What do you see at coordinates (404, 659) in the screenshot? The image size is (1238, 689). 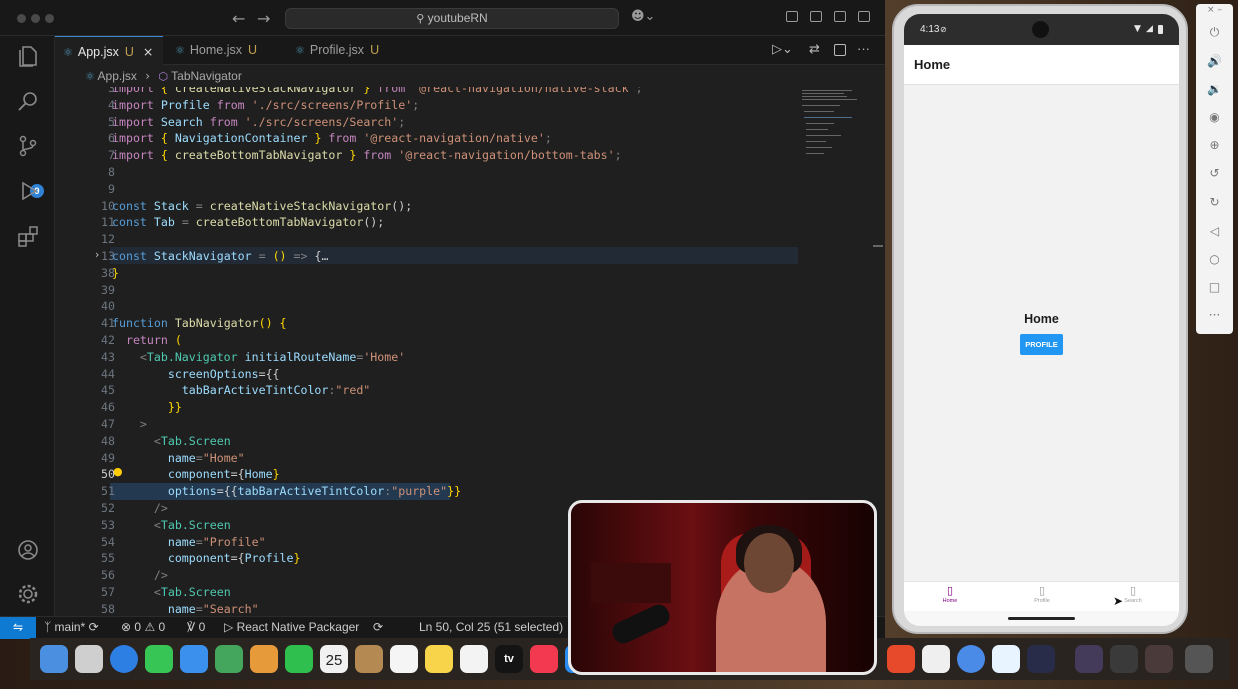 I see `reminders-icon` at bounding box center [404, 659].